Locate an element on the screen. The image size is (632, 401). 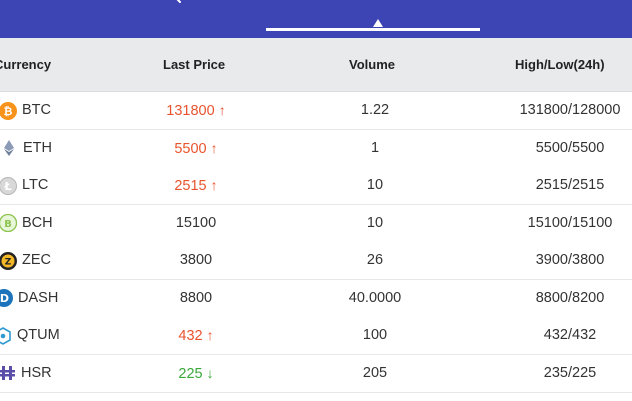
bitcoin-icon: ₿ is located at coordinates (8, 110).